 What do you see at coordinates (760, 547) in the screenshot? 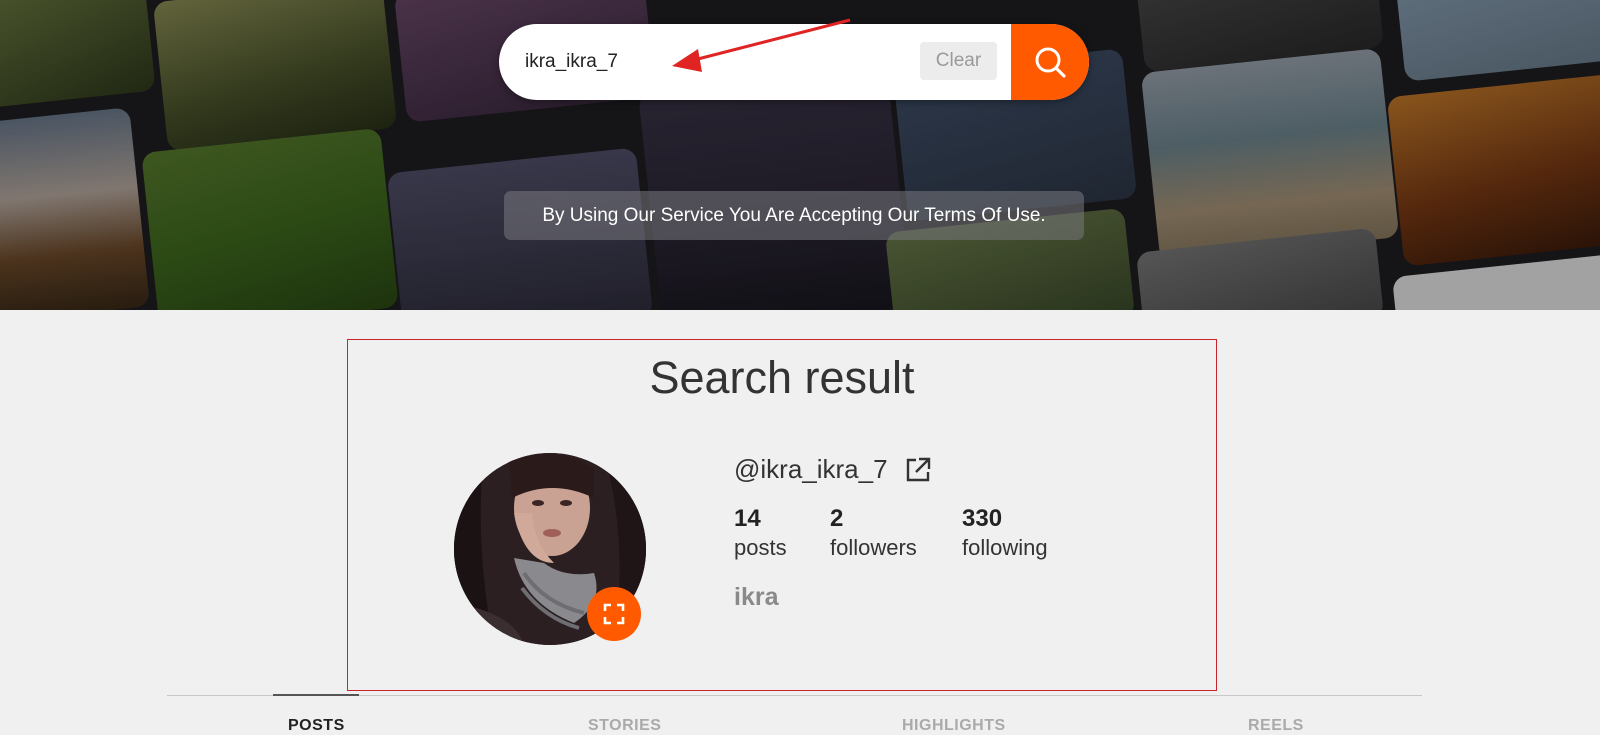
I see `stat-label: posts` at bounding box center [760, 547].